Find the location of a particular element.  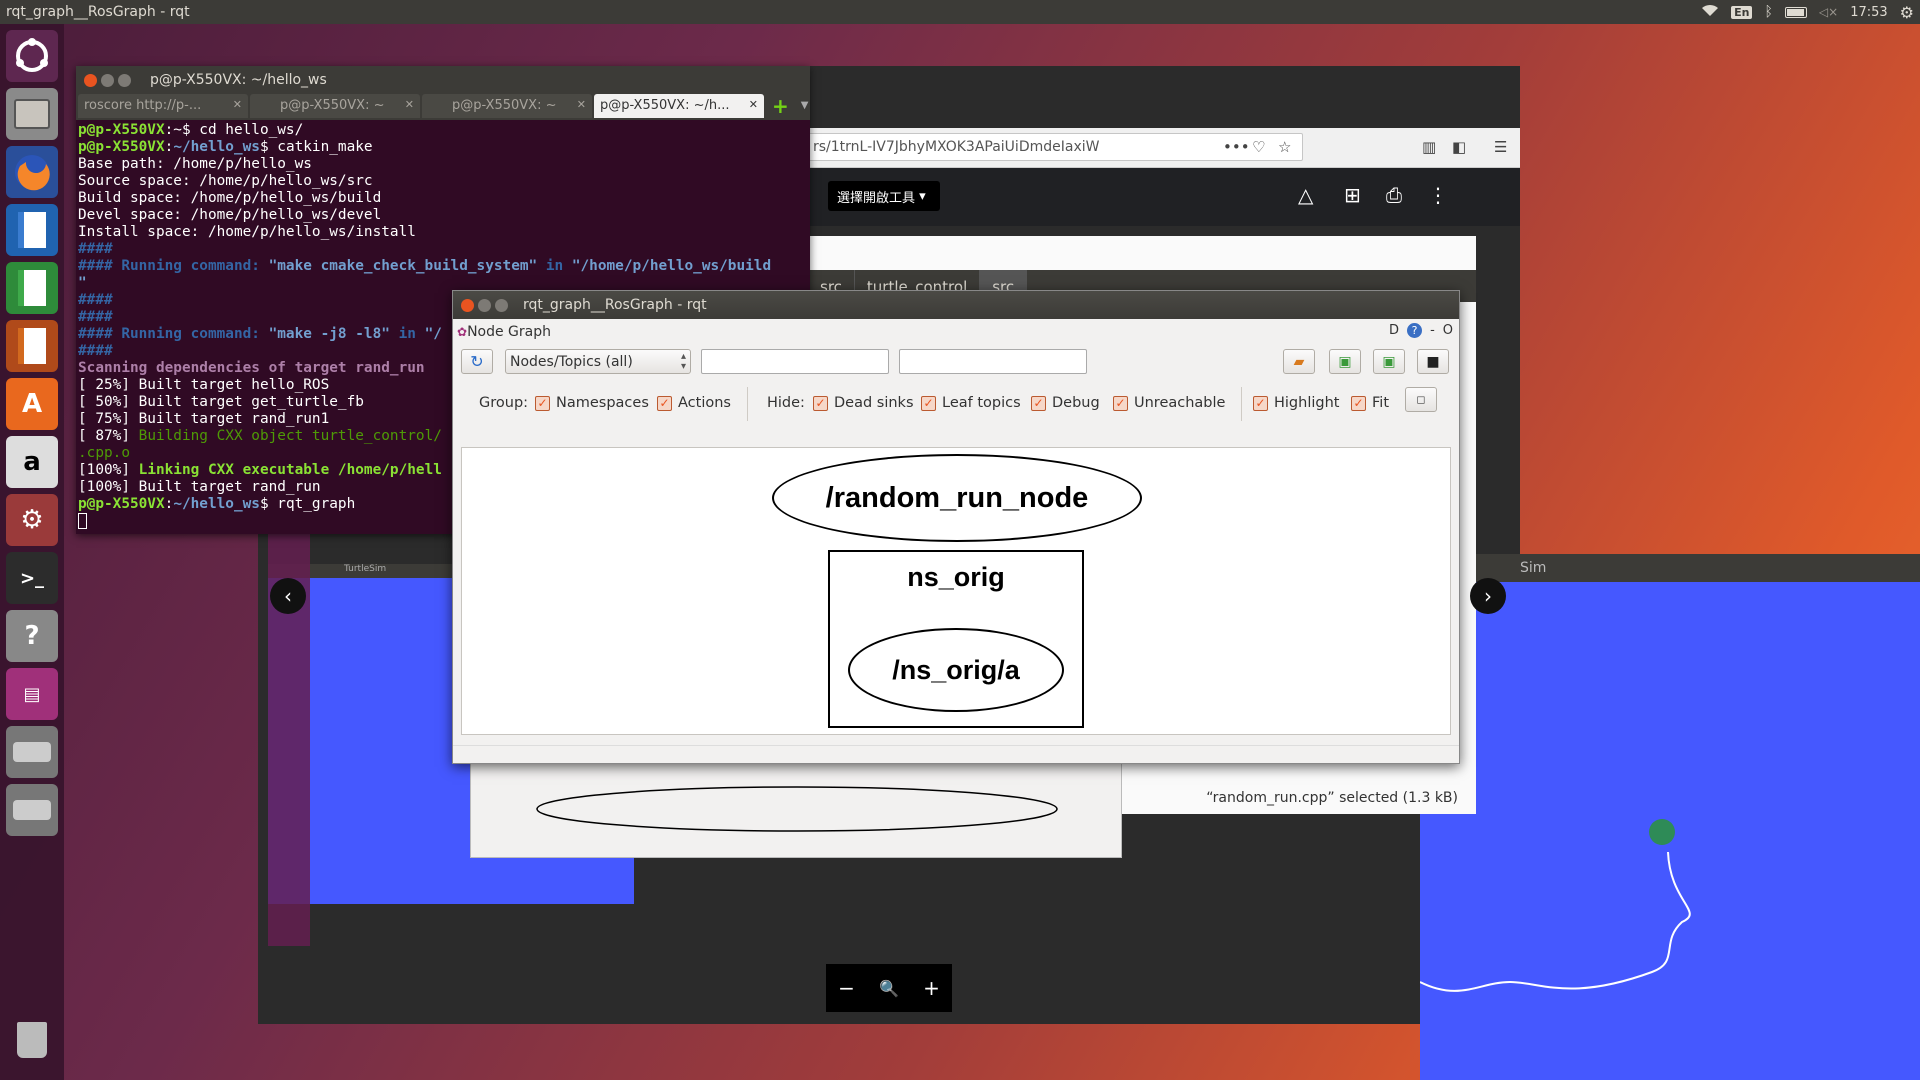

page-actions-icon: ••• is located at coordinates (1236, 147).